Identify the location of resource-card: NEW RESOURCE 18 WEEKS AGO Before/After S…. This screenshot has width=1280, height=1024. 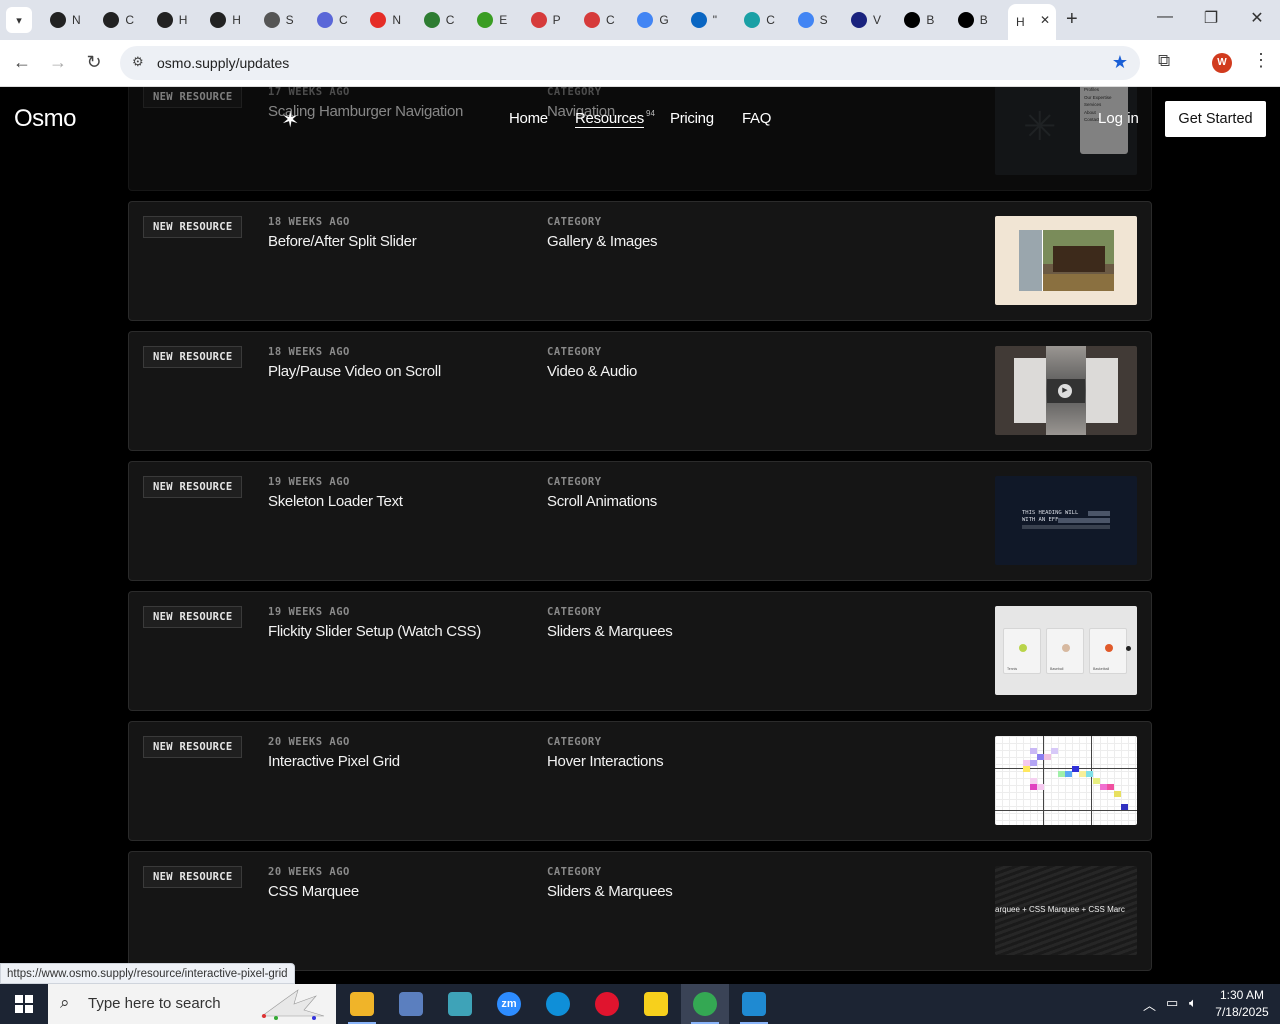
(640, 261).